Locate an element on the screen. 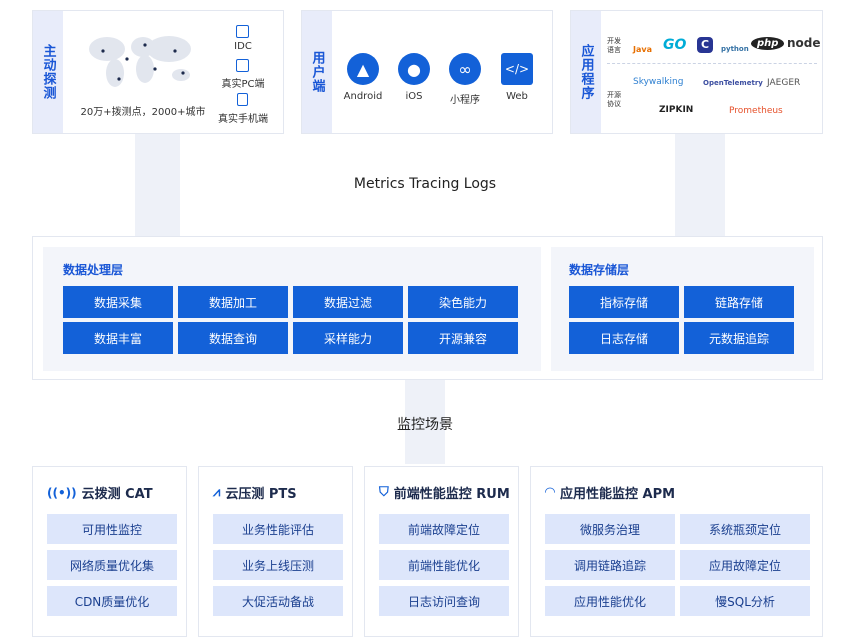 Image resolution: width=850 pixels, height=637 pixels. shield-icon: ⛉ is located at coordinates (384, 492).